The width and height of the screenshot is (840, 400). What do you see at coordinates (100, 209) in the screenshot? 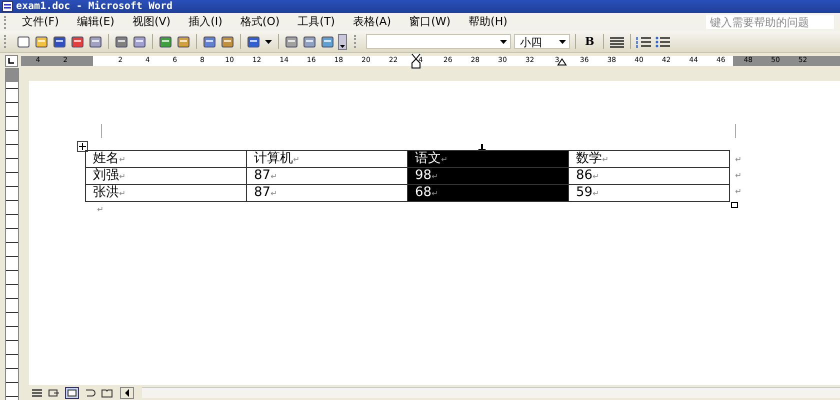
I see `paragraph-mark: ↵` at bounding box center [100, 209].